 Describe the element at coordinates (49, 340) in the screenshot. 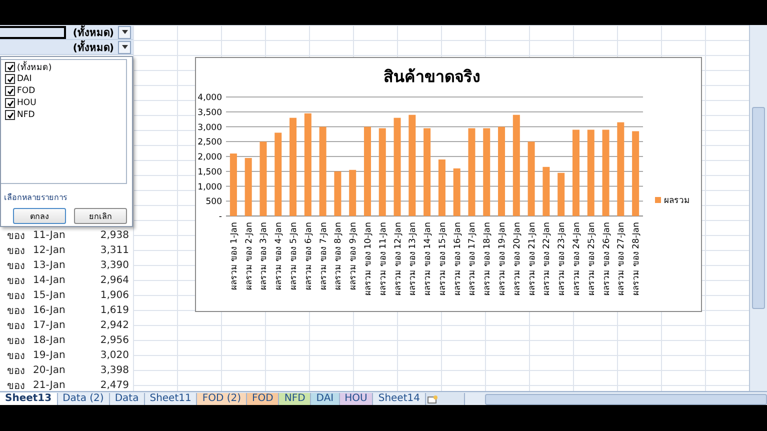

I see `table-cell-text: 18-Jan` at that location.